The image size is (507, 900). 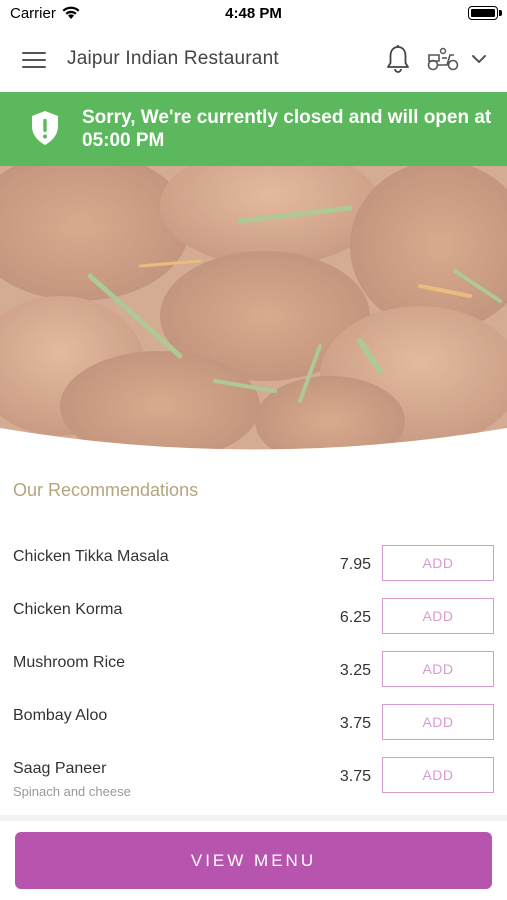 What do you see at coordinates (91, 556) in the screenshot?
I see `item-name: Chicken Tikka Masala` at bounding box center [91, 556].